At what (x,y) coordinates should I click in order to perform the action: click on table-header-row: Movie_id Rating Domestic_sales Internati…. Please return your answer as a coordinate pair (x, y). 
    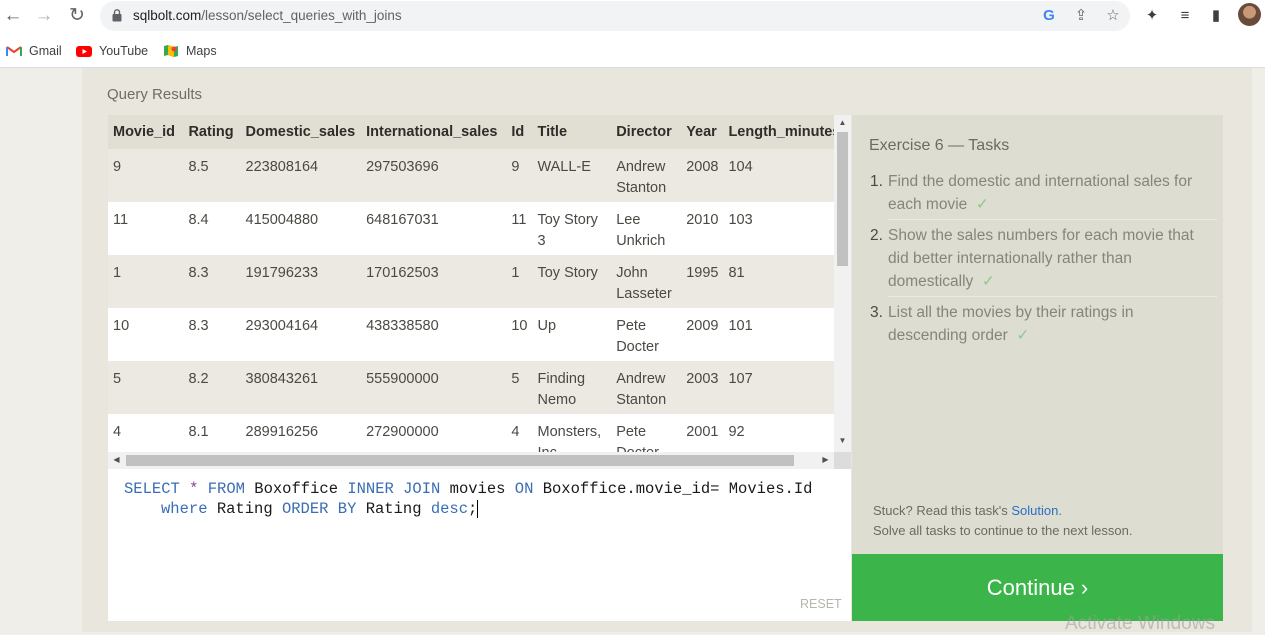
    Looking at the image, I should click on (479, 132).